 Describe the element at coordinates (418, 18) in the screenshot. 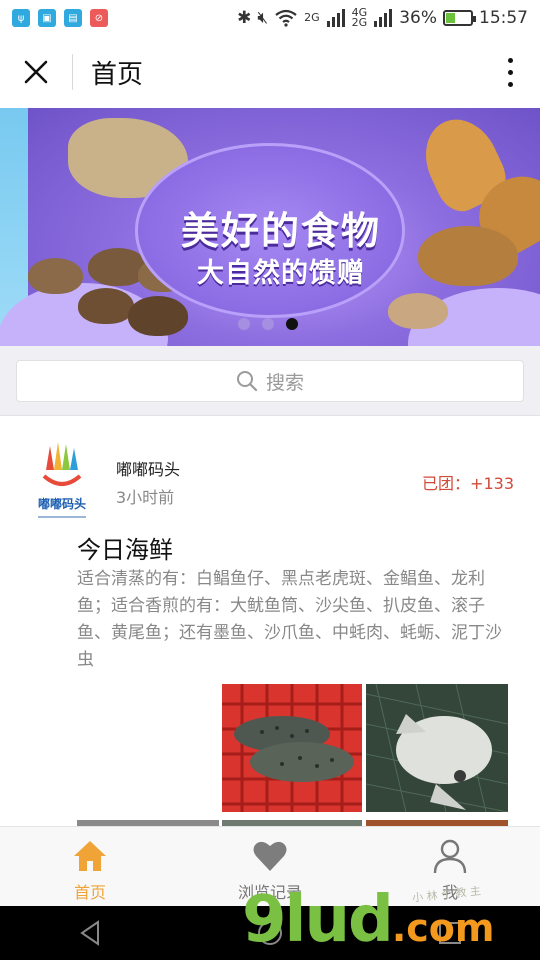

I see `battery-percent: 36%` at that location.